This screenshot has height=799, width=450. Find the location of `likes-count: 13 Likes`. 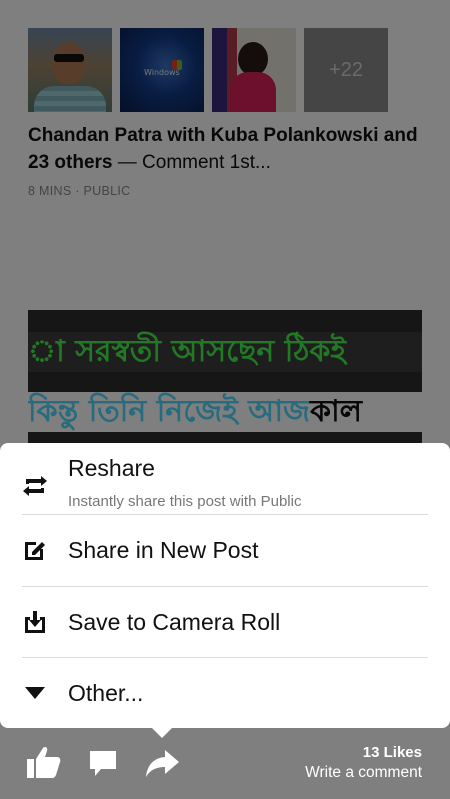

likes-count: 13 Likes is located at coordinates (392, 752).